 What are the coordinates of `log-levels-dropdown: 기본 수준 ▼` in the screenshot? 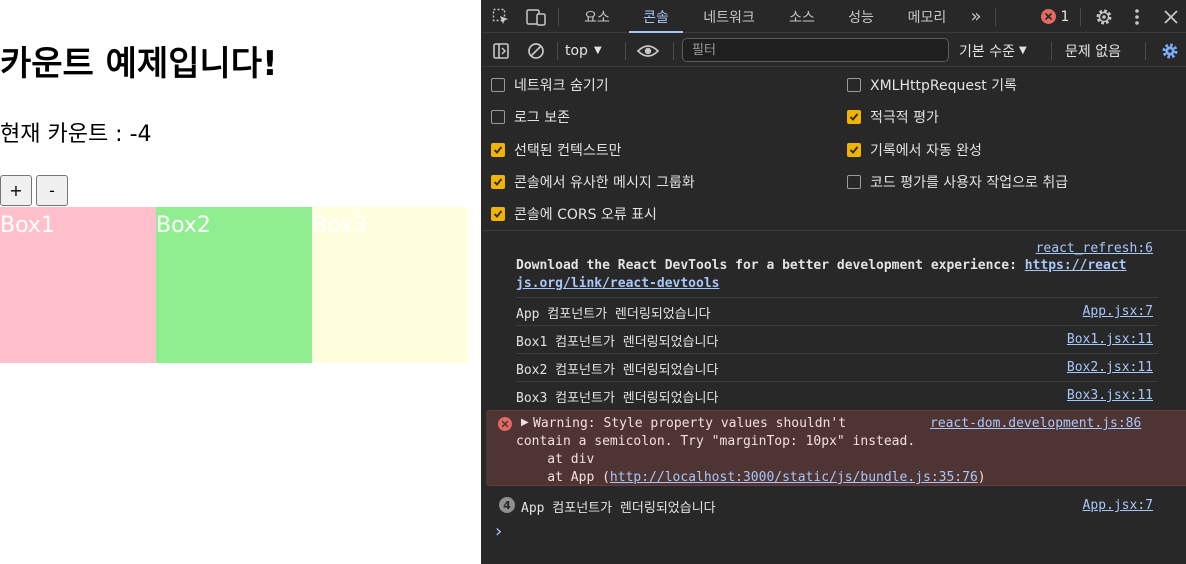 It's located at (1000, 50).